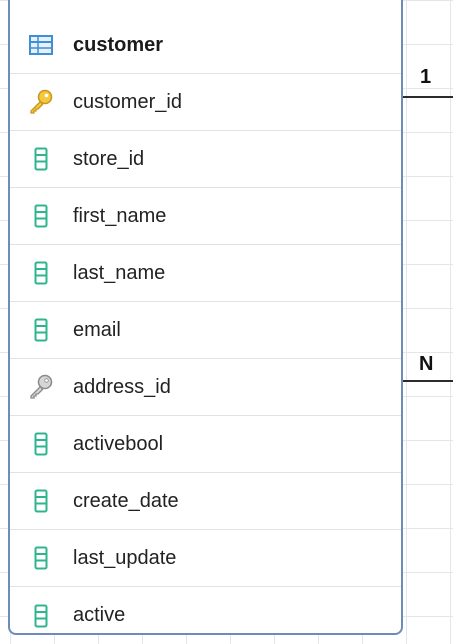  I want to click on column-name: last_name, so click(119, 272).